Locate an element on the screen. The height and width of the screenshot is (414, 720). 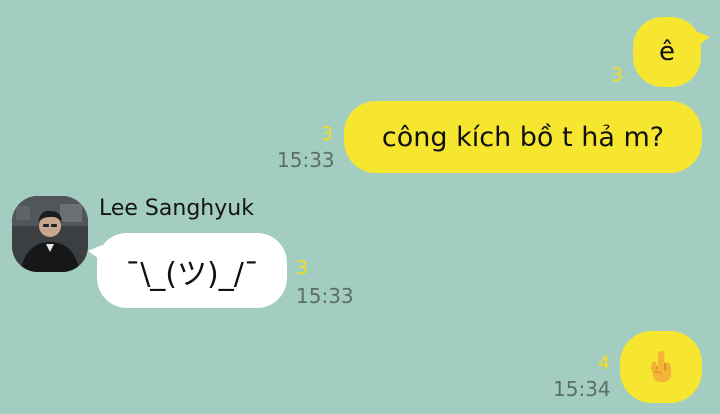
incoming-message-bubble: ¯\_(ツ)_/¯ is located at coordinates (187, 270).